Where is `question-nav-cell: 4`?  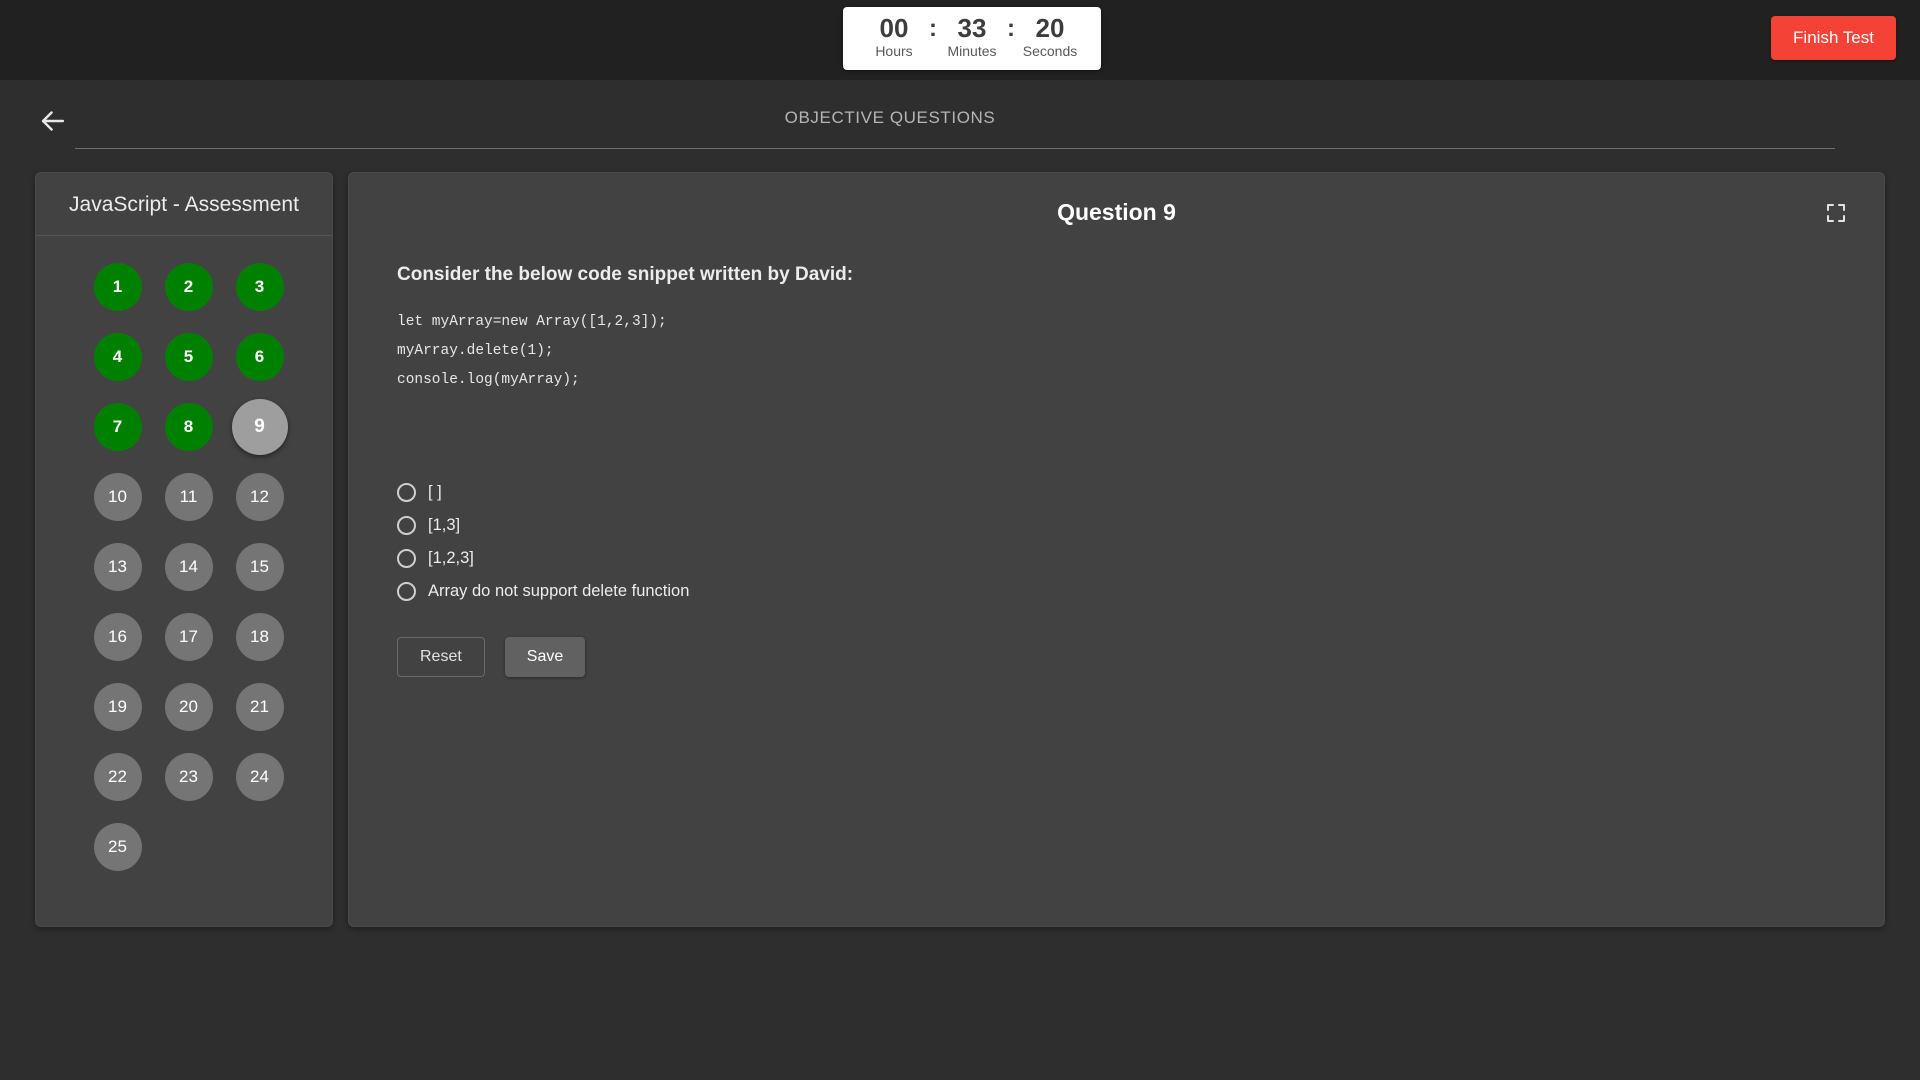
question-nav-cell: 4 is located at coordinates (117, 357).